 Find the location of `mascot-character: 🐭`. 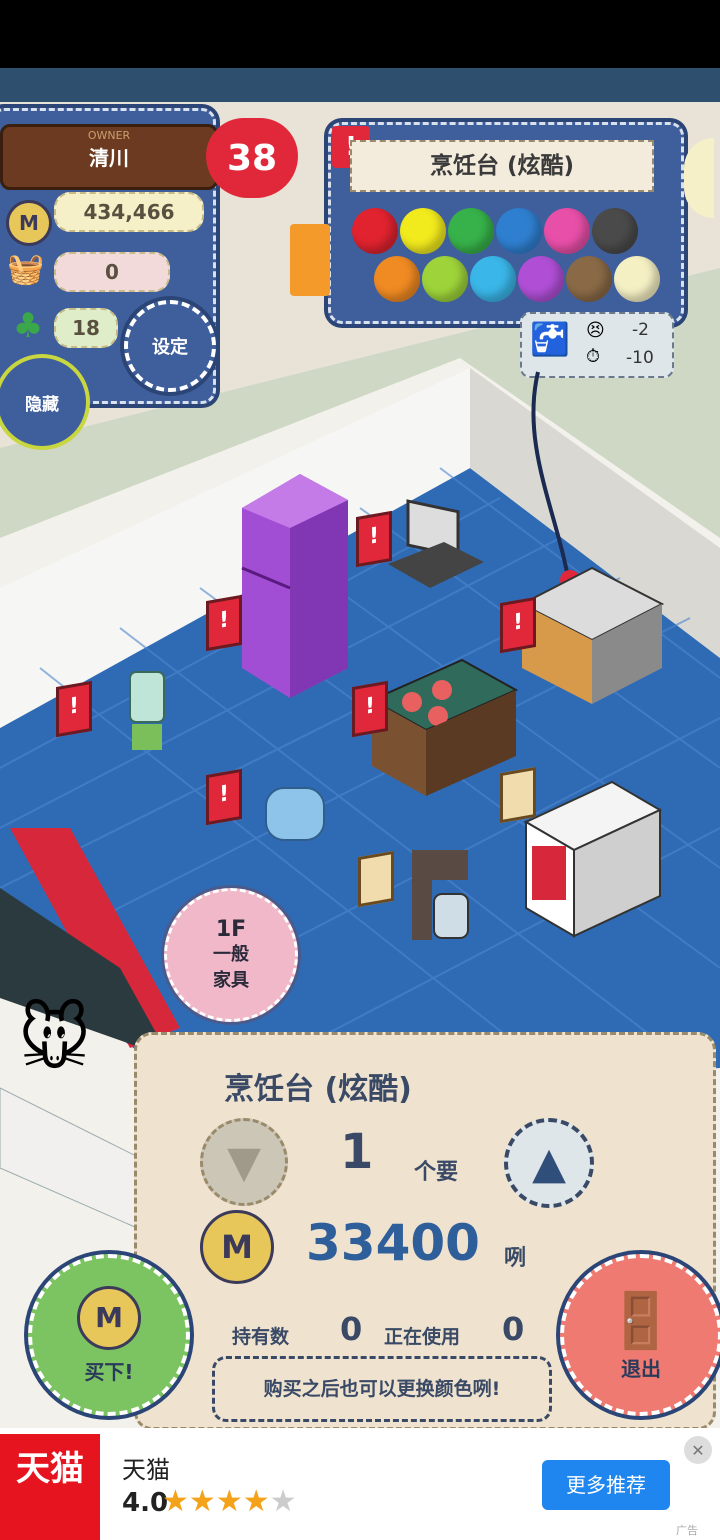

mascot-character: 🐭 is located at coordinates (55, 1039).